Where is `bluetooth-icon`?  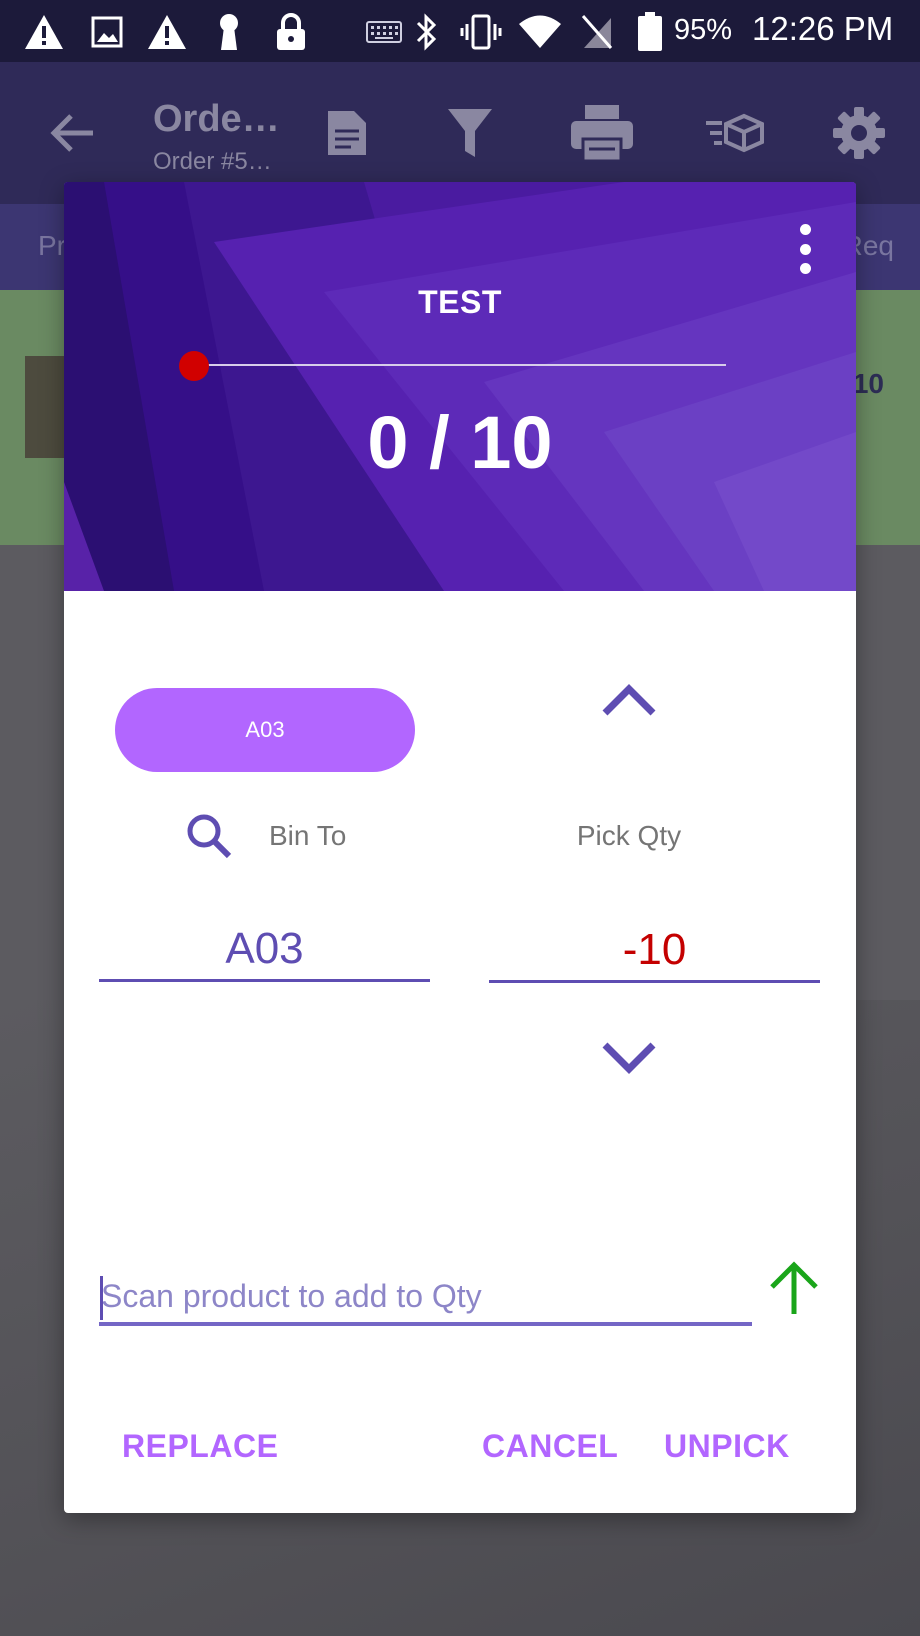 bluetooth-icon is located at coordinates (426, 32).